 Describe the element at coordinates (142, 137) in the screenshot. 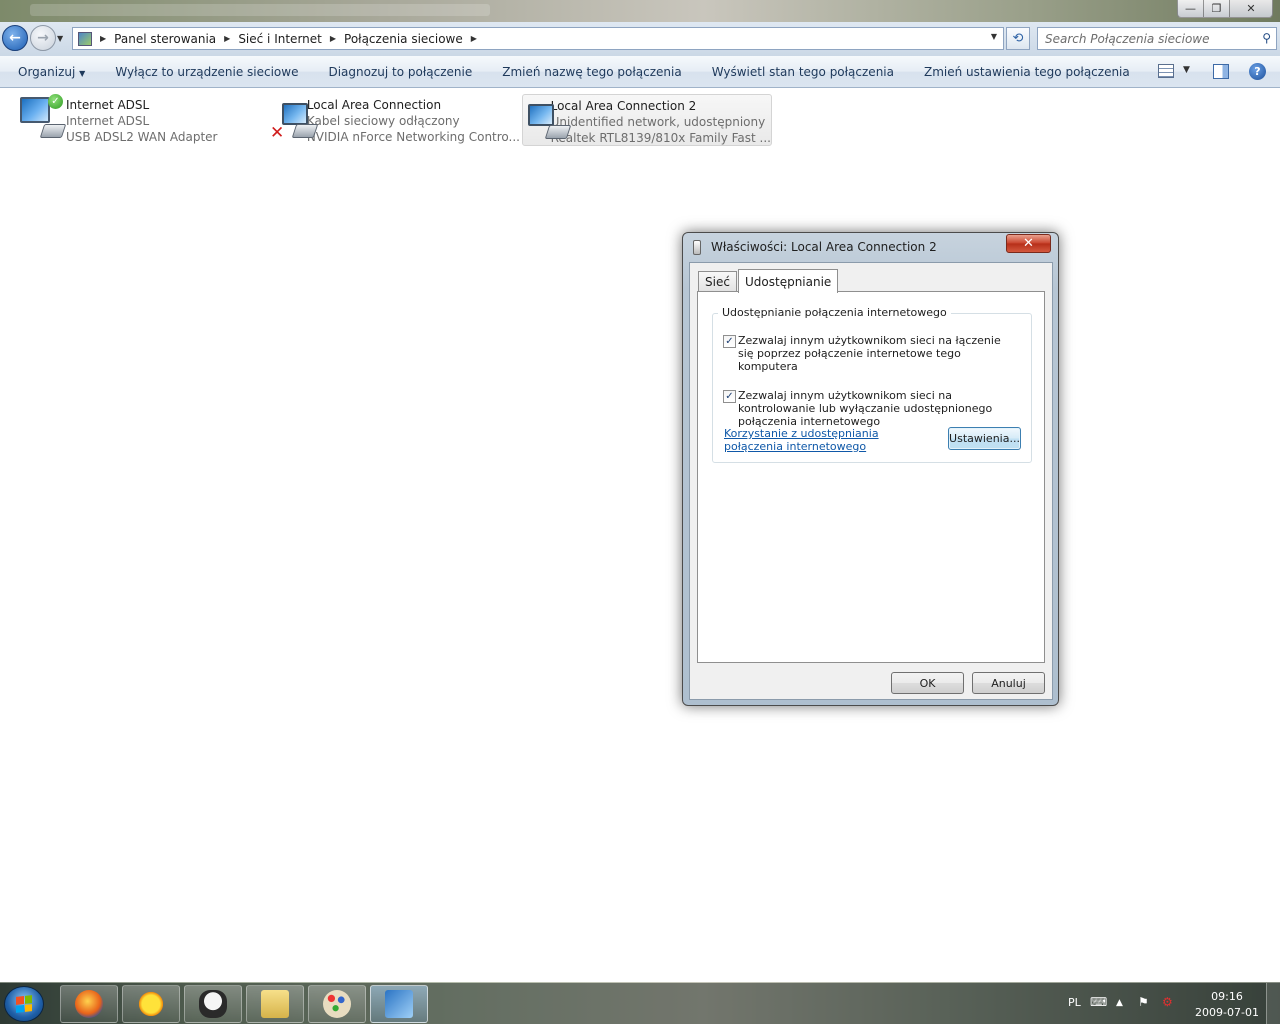

I see `connection-device: USB ADSL2 WAN Adapter` at that location.